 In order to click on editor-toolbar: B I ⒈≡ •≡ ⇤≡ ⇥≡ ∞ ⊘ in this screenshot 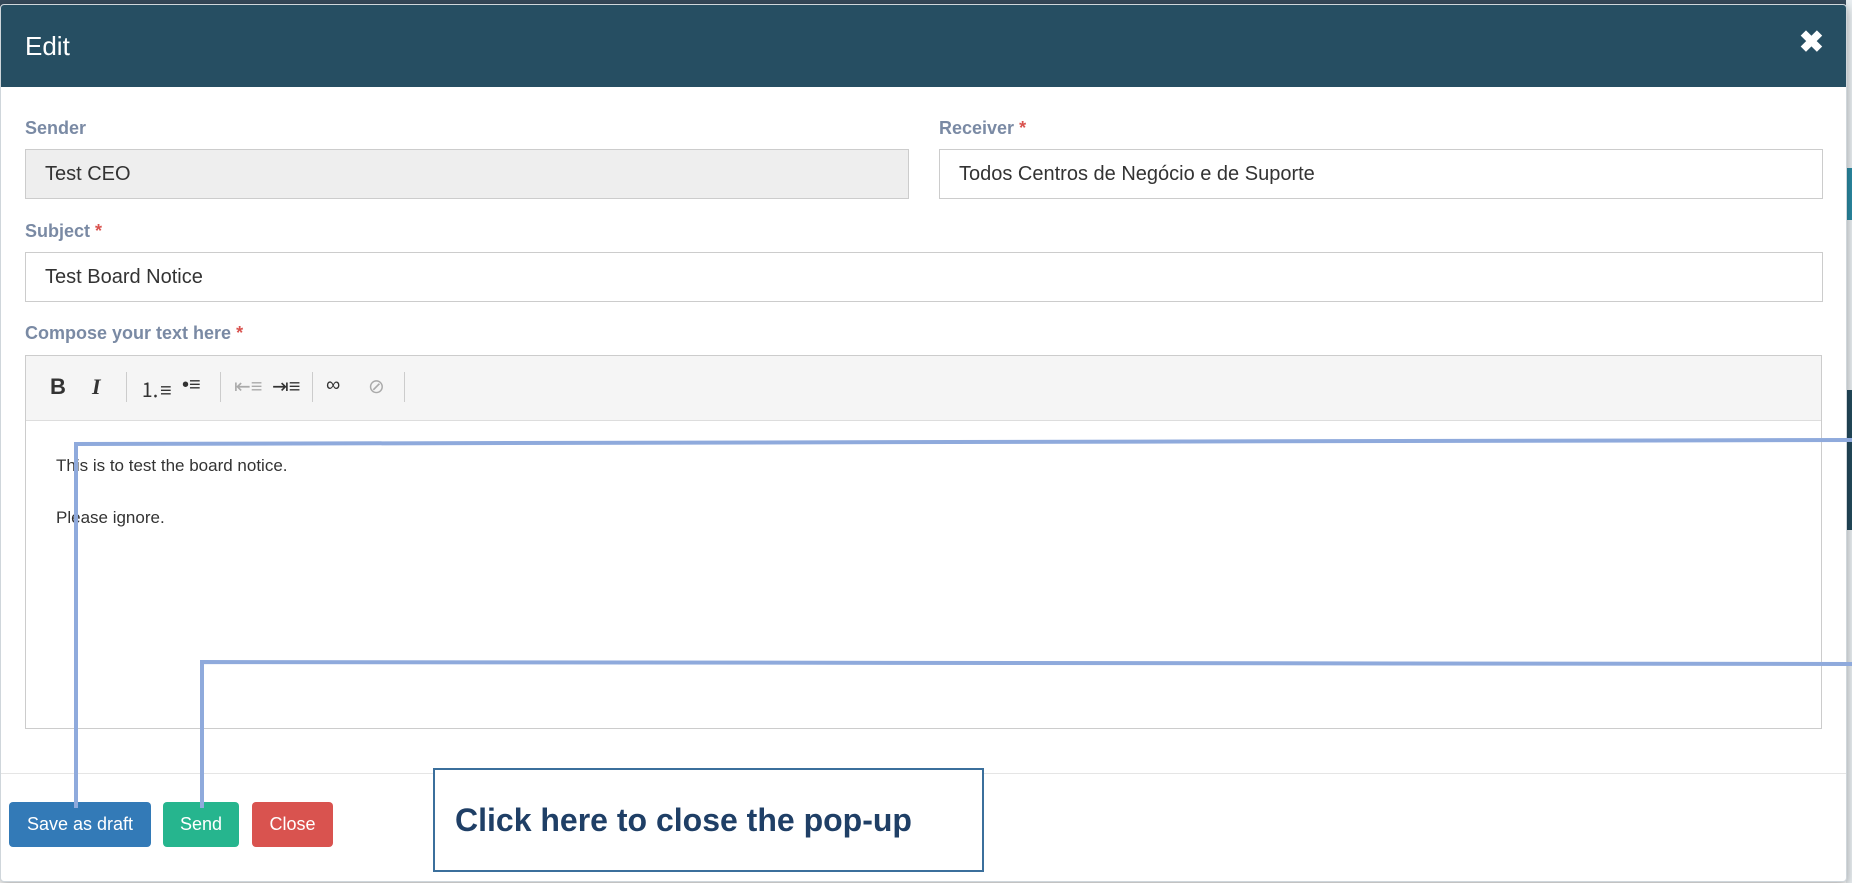, I will do `click(923, 388)`.